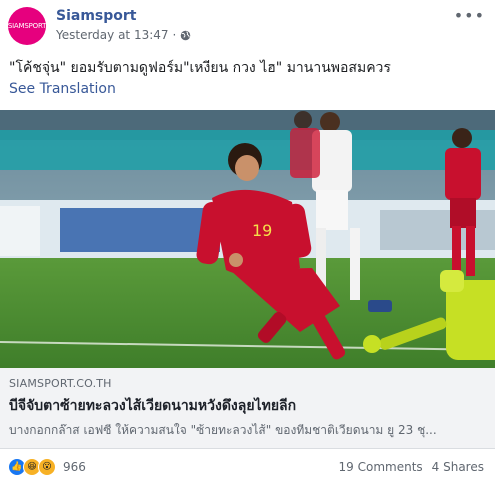  I want to click on comments-count-link: 19 Comments, so click(381, 467).